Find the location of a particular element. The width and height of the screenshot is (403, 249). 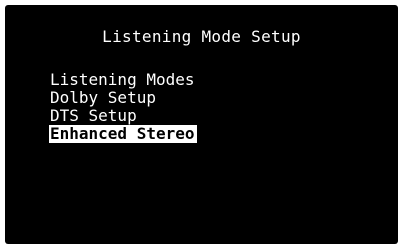

menu-item-listening-modes: Listening Modes is located at coordinates (123, 80).